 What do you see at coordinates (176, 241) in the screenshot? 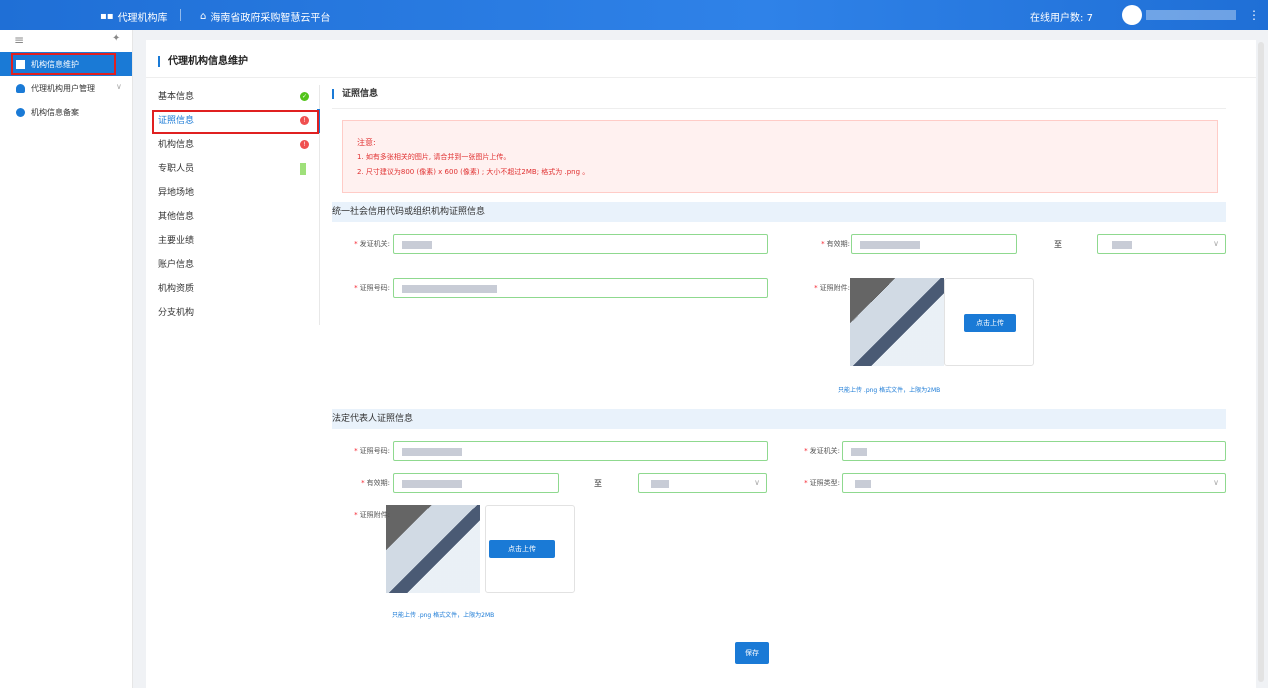
I see `tab-label: 主要业绩` at bounding box center [176, 241].